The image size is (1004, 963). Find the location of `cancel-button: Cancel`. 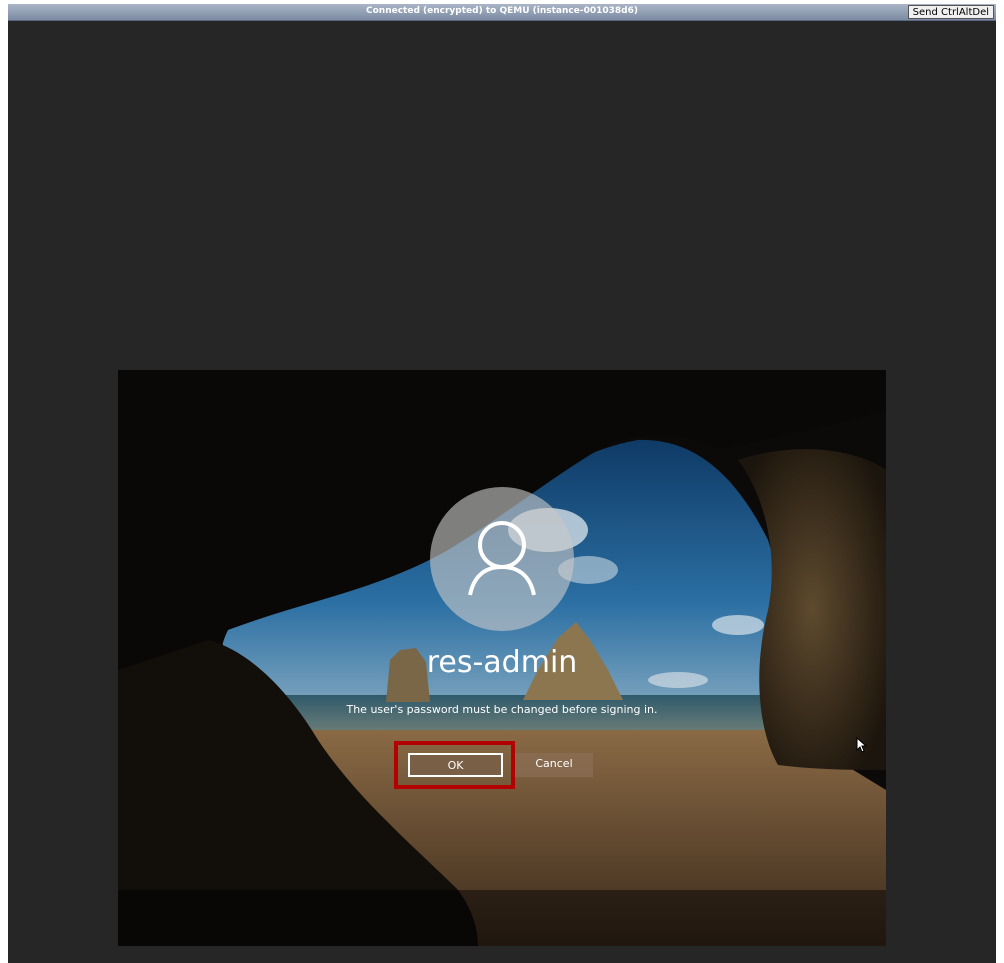

cancel-button: Cancel is located at coordinates (554, 765).